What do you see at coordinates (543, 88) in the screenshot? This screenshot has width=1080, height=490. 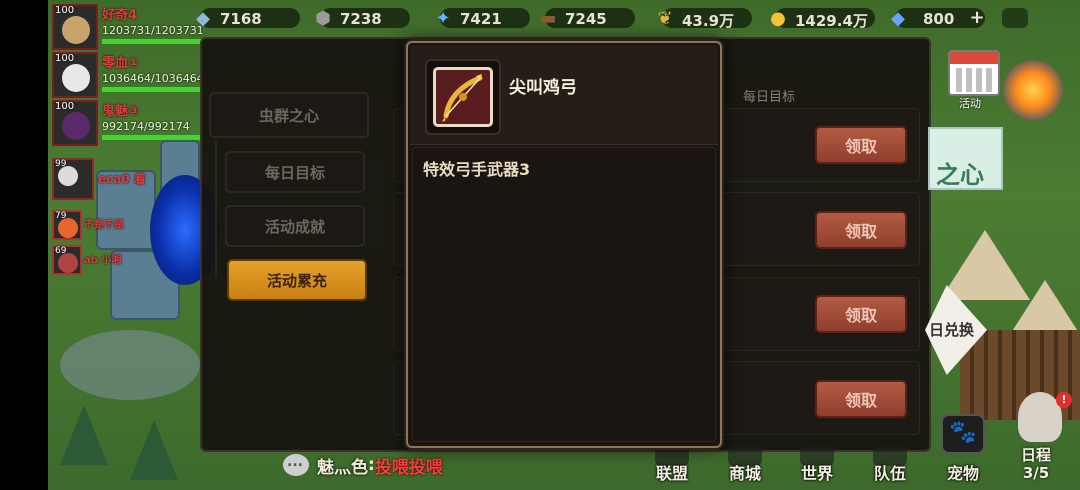 I see `item-name: 尖叫鸡弓` at bounding box center [543, 88].